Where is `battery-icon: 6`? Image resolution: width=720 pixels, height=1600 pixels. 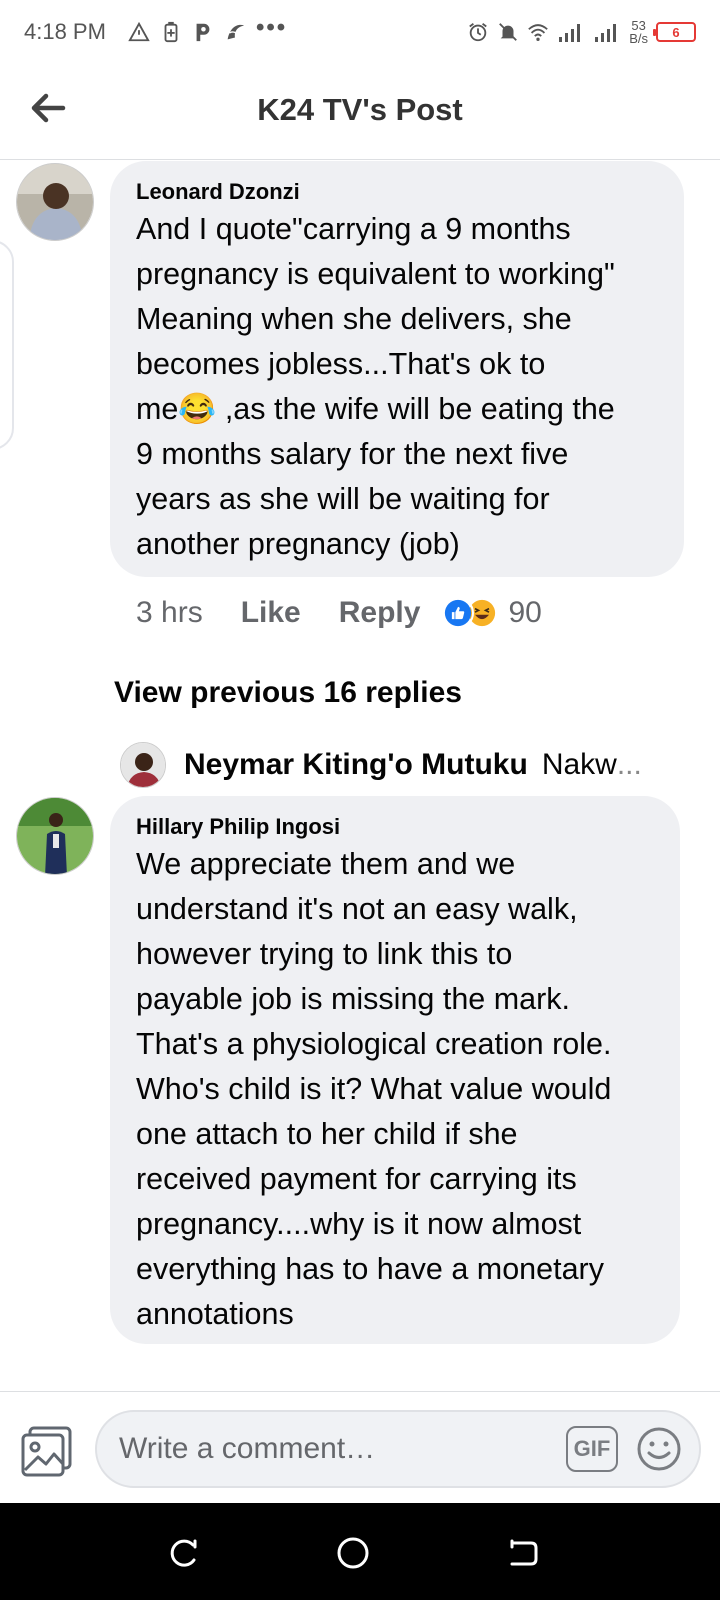
battery-icon: 6 is located at coordinates (674, 32).